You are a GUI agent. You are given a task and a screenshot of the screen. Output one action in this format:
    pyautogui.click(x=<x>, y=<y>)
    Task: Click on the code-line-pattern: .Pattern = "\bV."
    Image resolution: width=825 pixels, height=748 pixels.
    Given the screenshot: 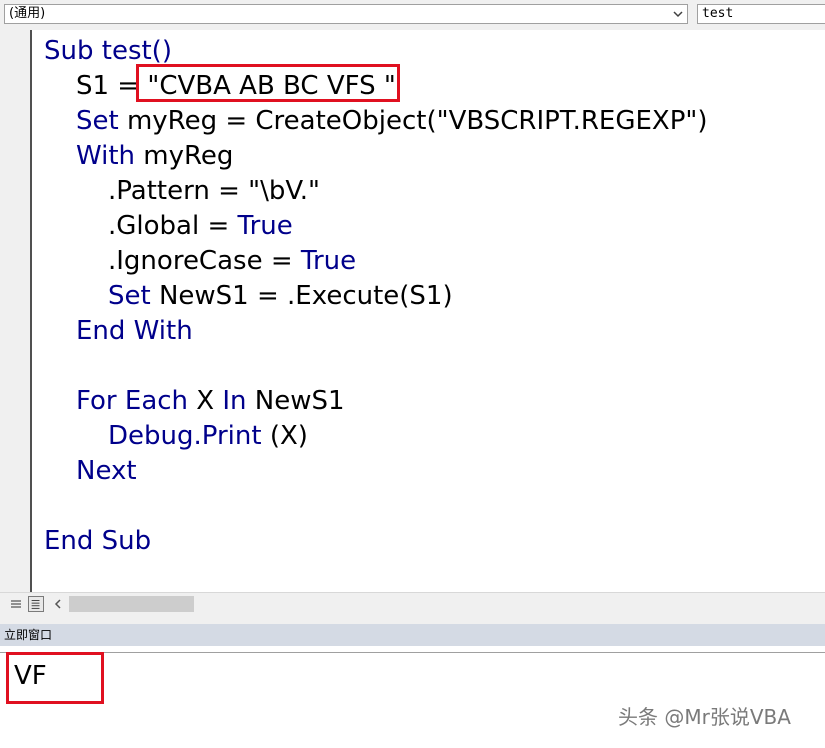 What is the action you would take?
    pyautogui.click(x=214, y=191)
    